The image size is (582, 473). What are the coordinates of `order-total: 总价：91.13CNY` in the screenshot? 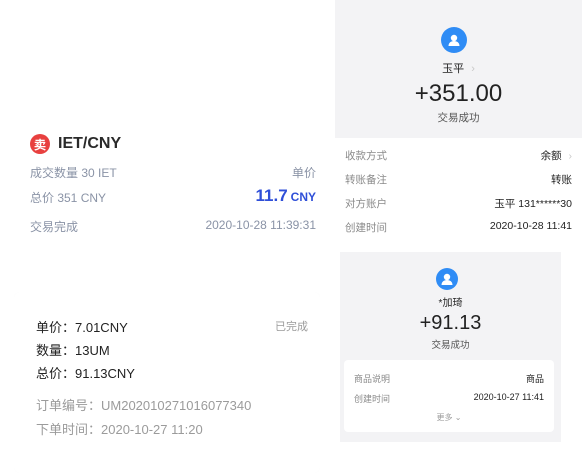 It's located at (85, 373).